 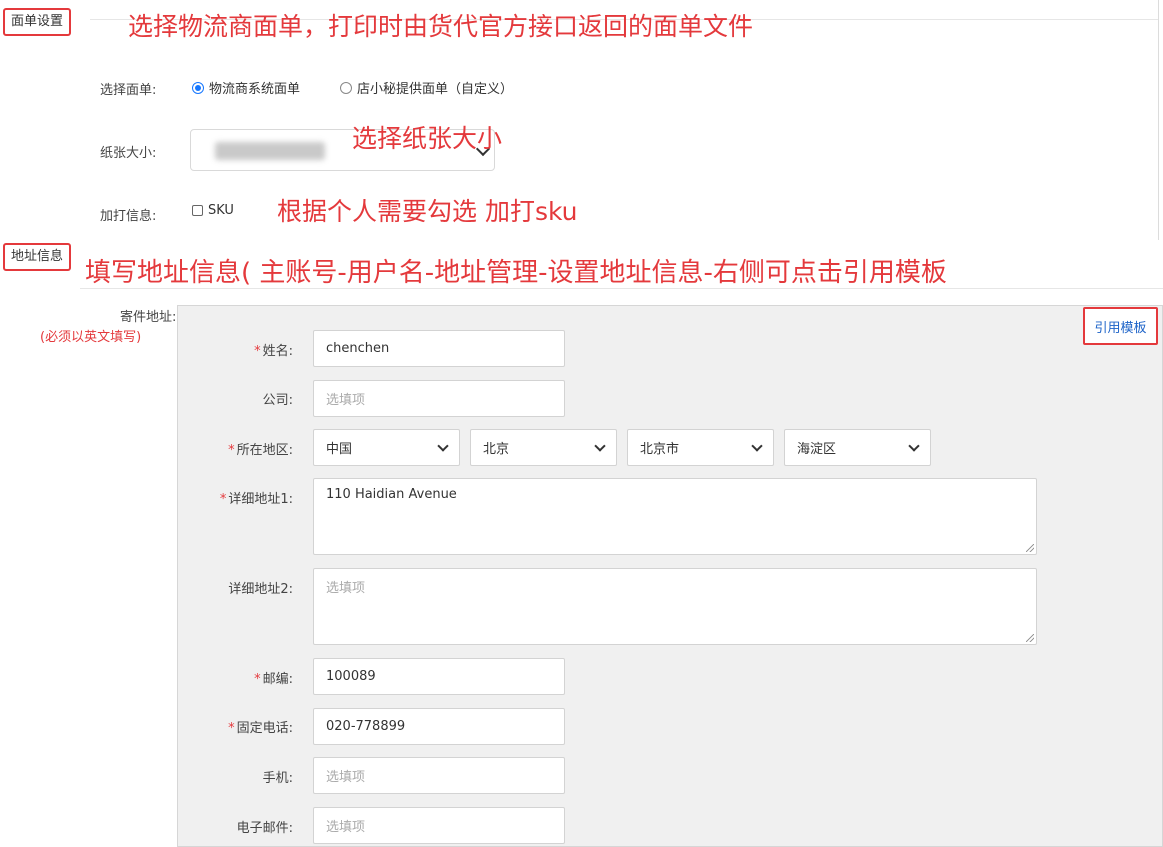 I want to click on checkbox-icon, so click(x=197, y=210).